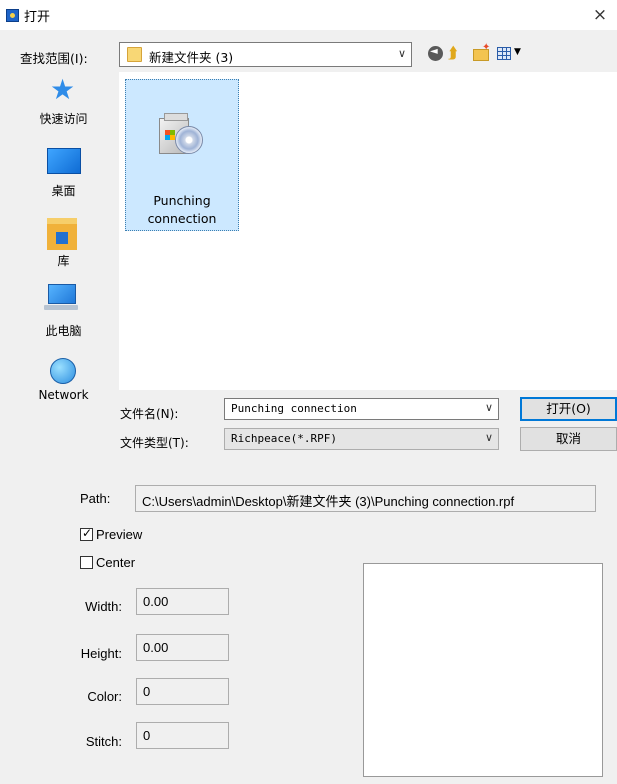 This screenshot has width=617, height=784. What do you see at coordinates (37, 17) in the screenshot?
I see `window-title: 打开` at bounding box center [37, 17].